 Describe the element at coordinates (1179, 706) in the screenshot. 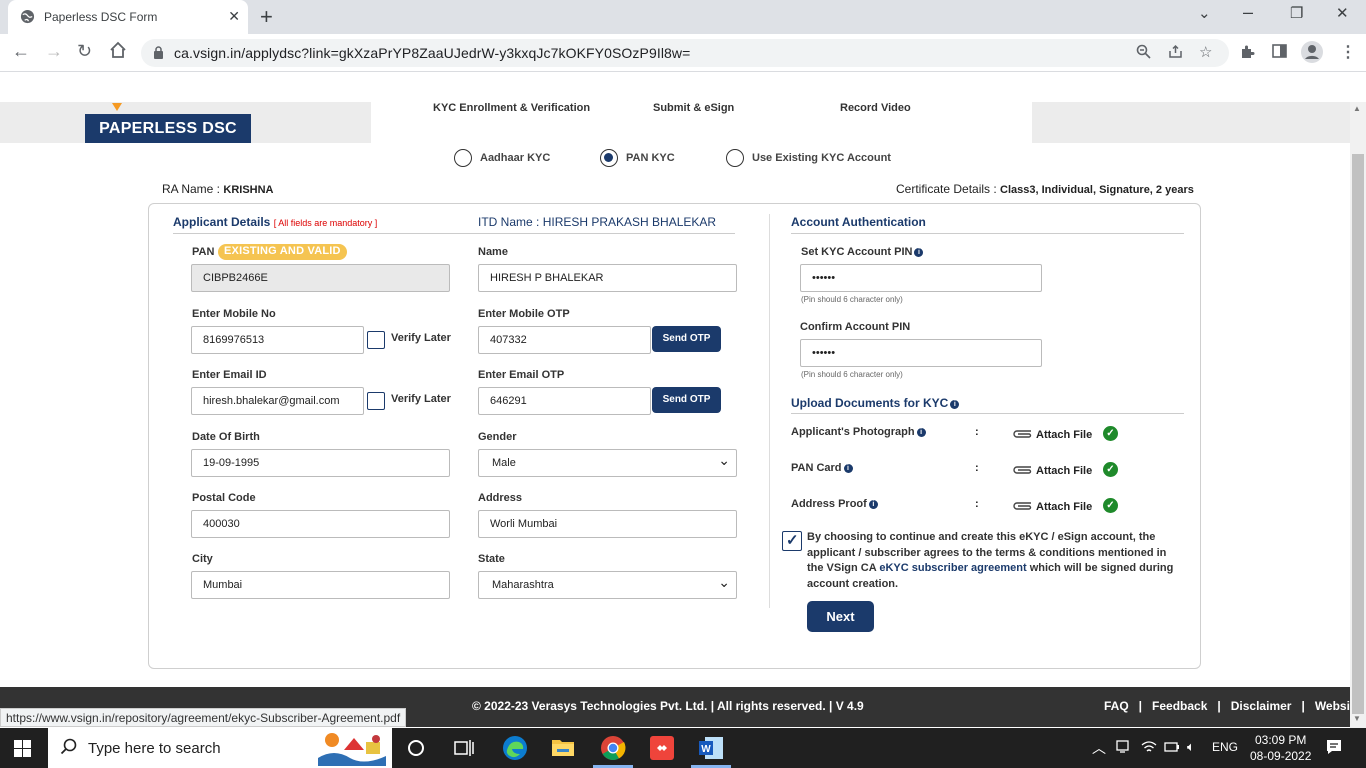

I see `footer-link-feedback: Feedback` at that location.